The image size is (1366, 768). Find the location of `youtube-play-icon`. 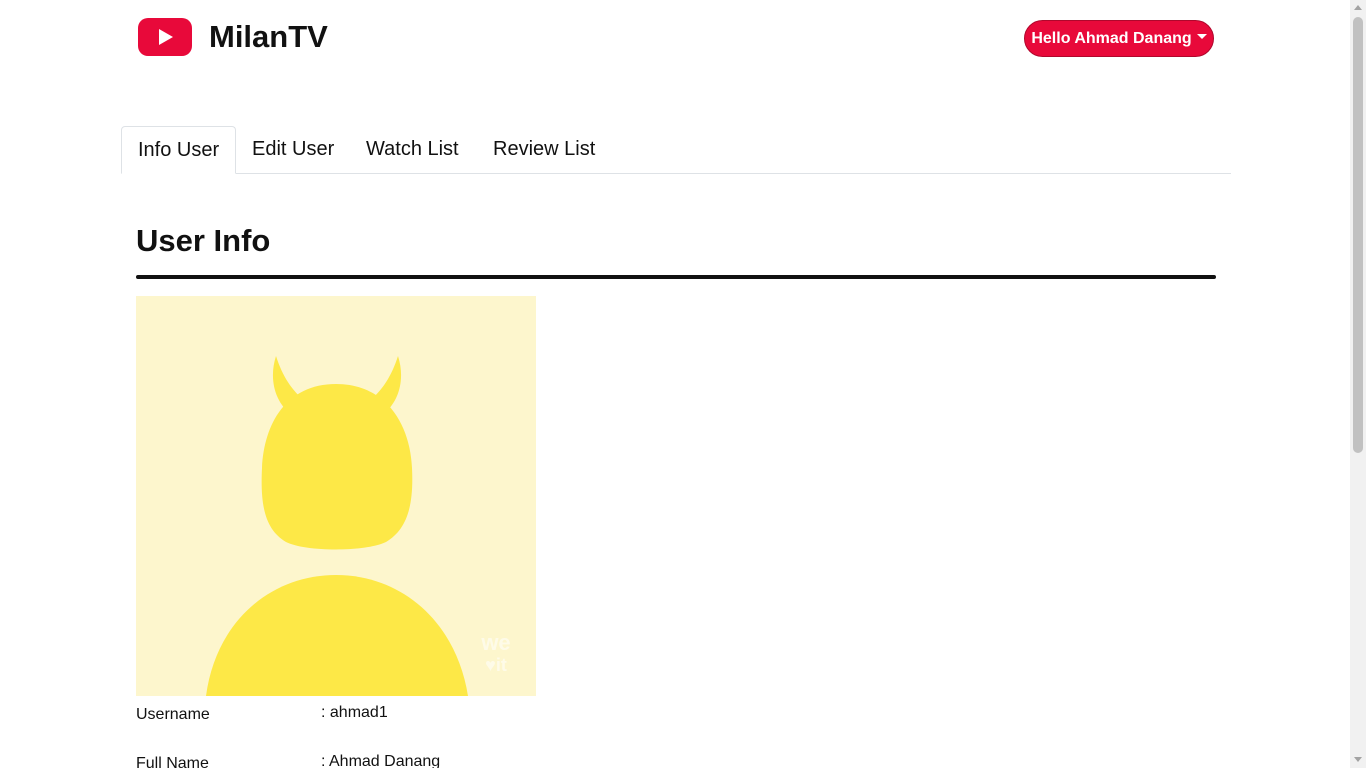

youtube-play-icon is located at coordinates (165, 37).